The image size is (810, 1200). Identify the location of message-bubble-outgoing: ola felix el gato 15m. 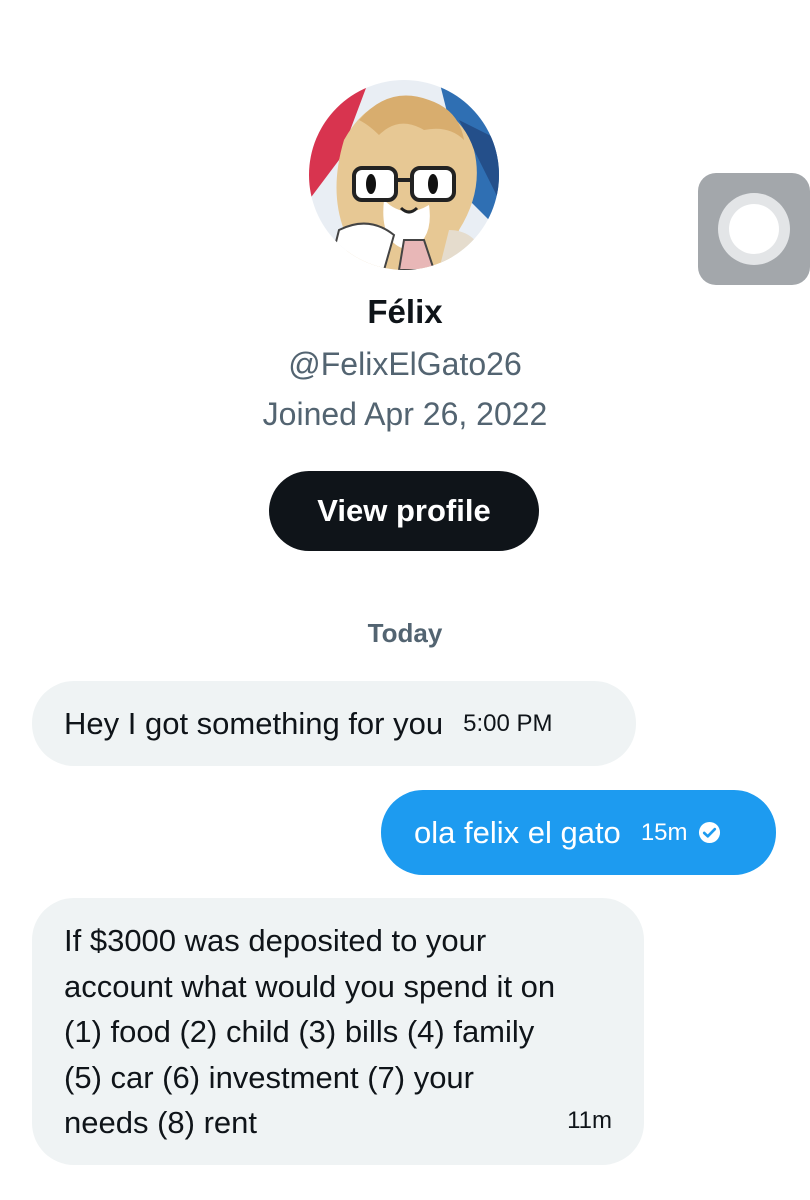
(578, 832).